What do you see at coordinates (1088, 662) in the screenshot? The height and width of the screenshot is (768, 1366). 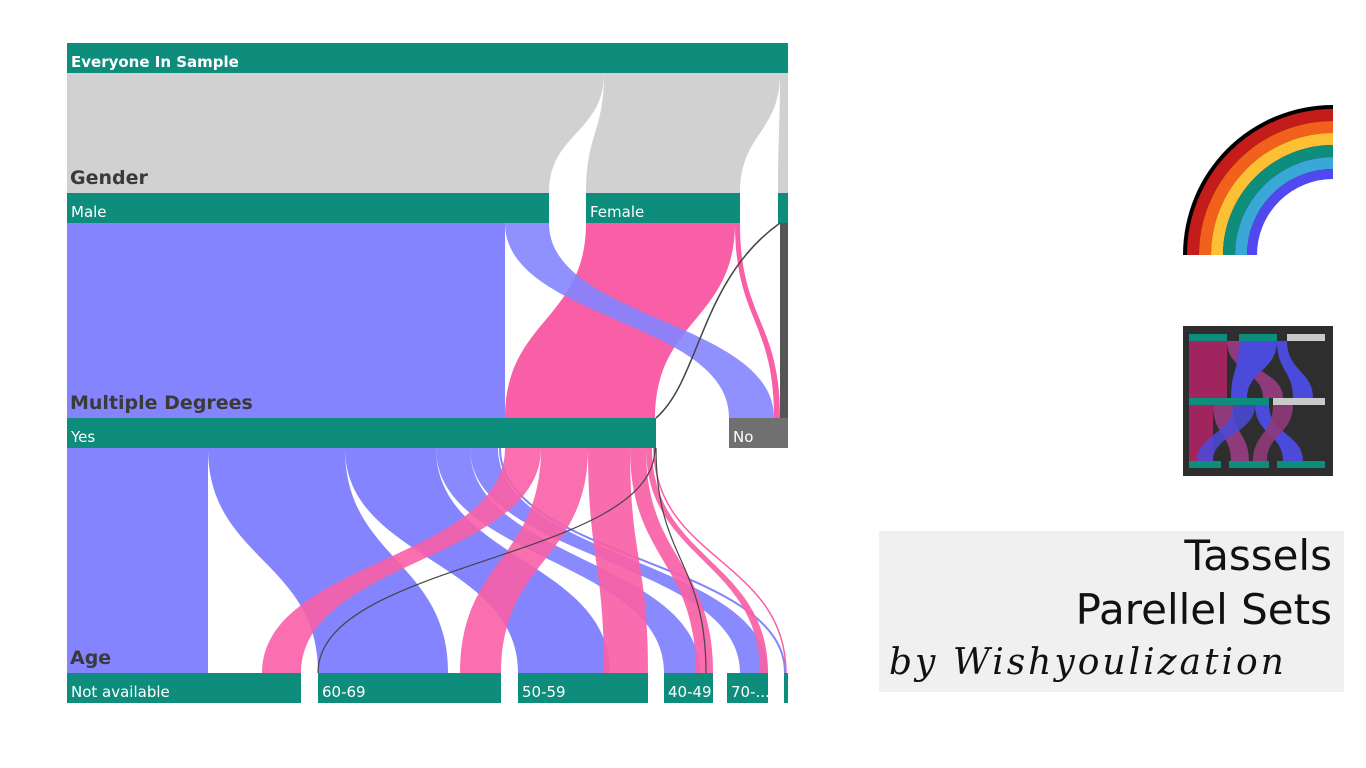 I see `brand-byline: by Wishyoulization` at bounding box center [1088, 662].